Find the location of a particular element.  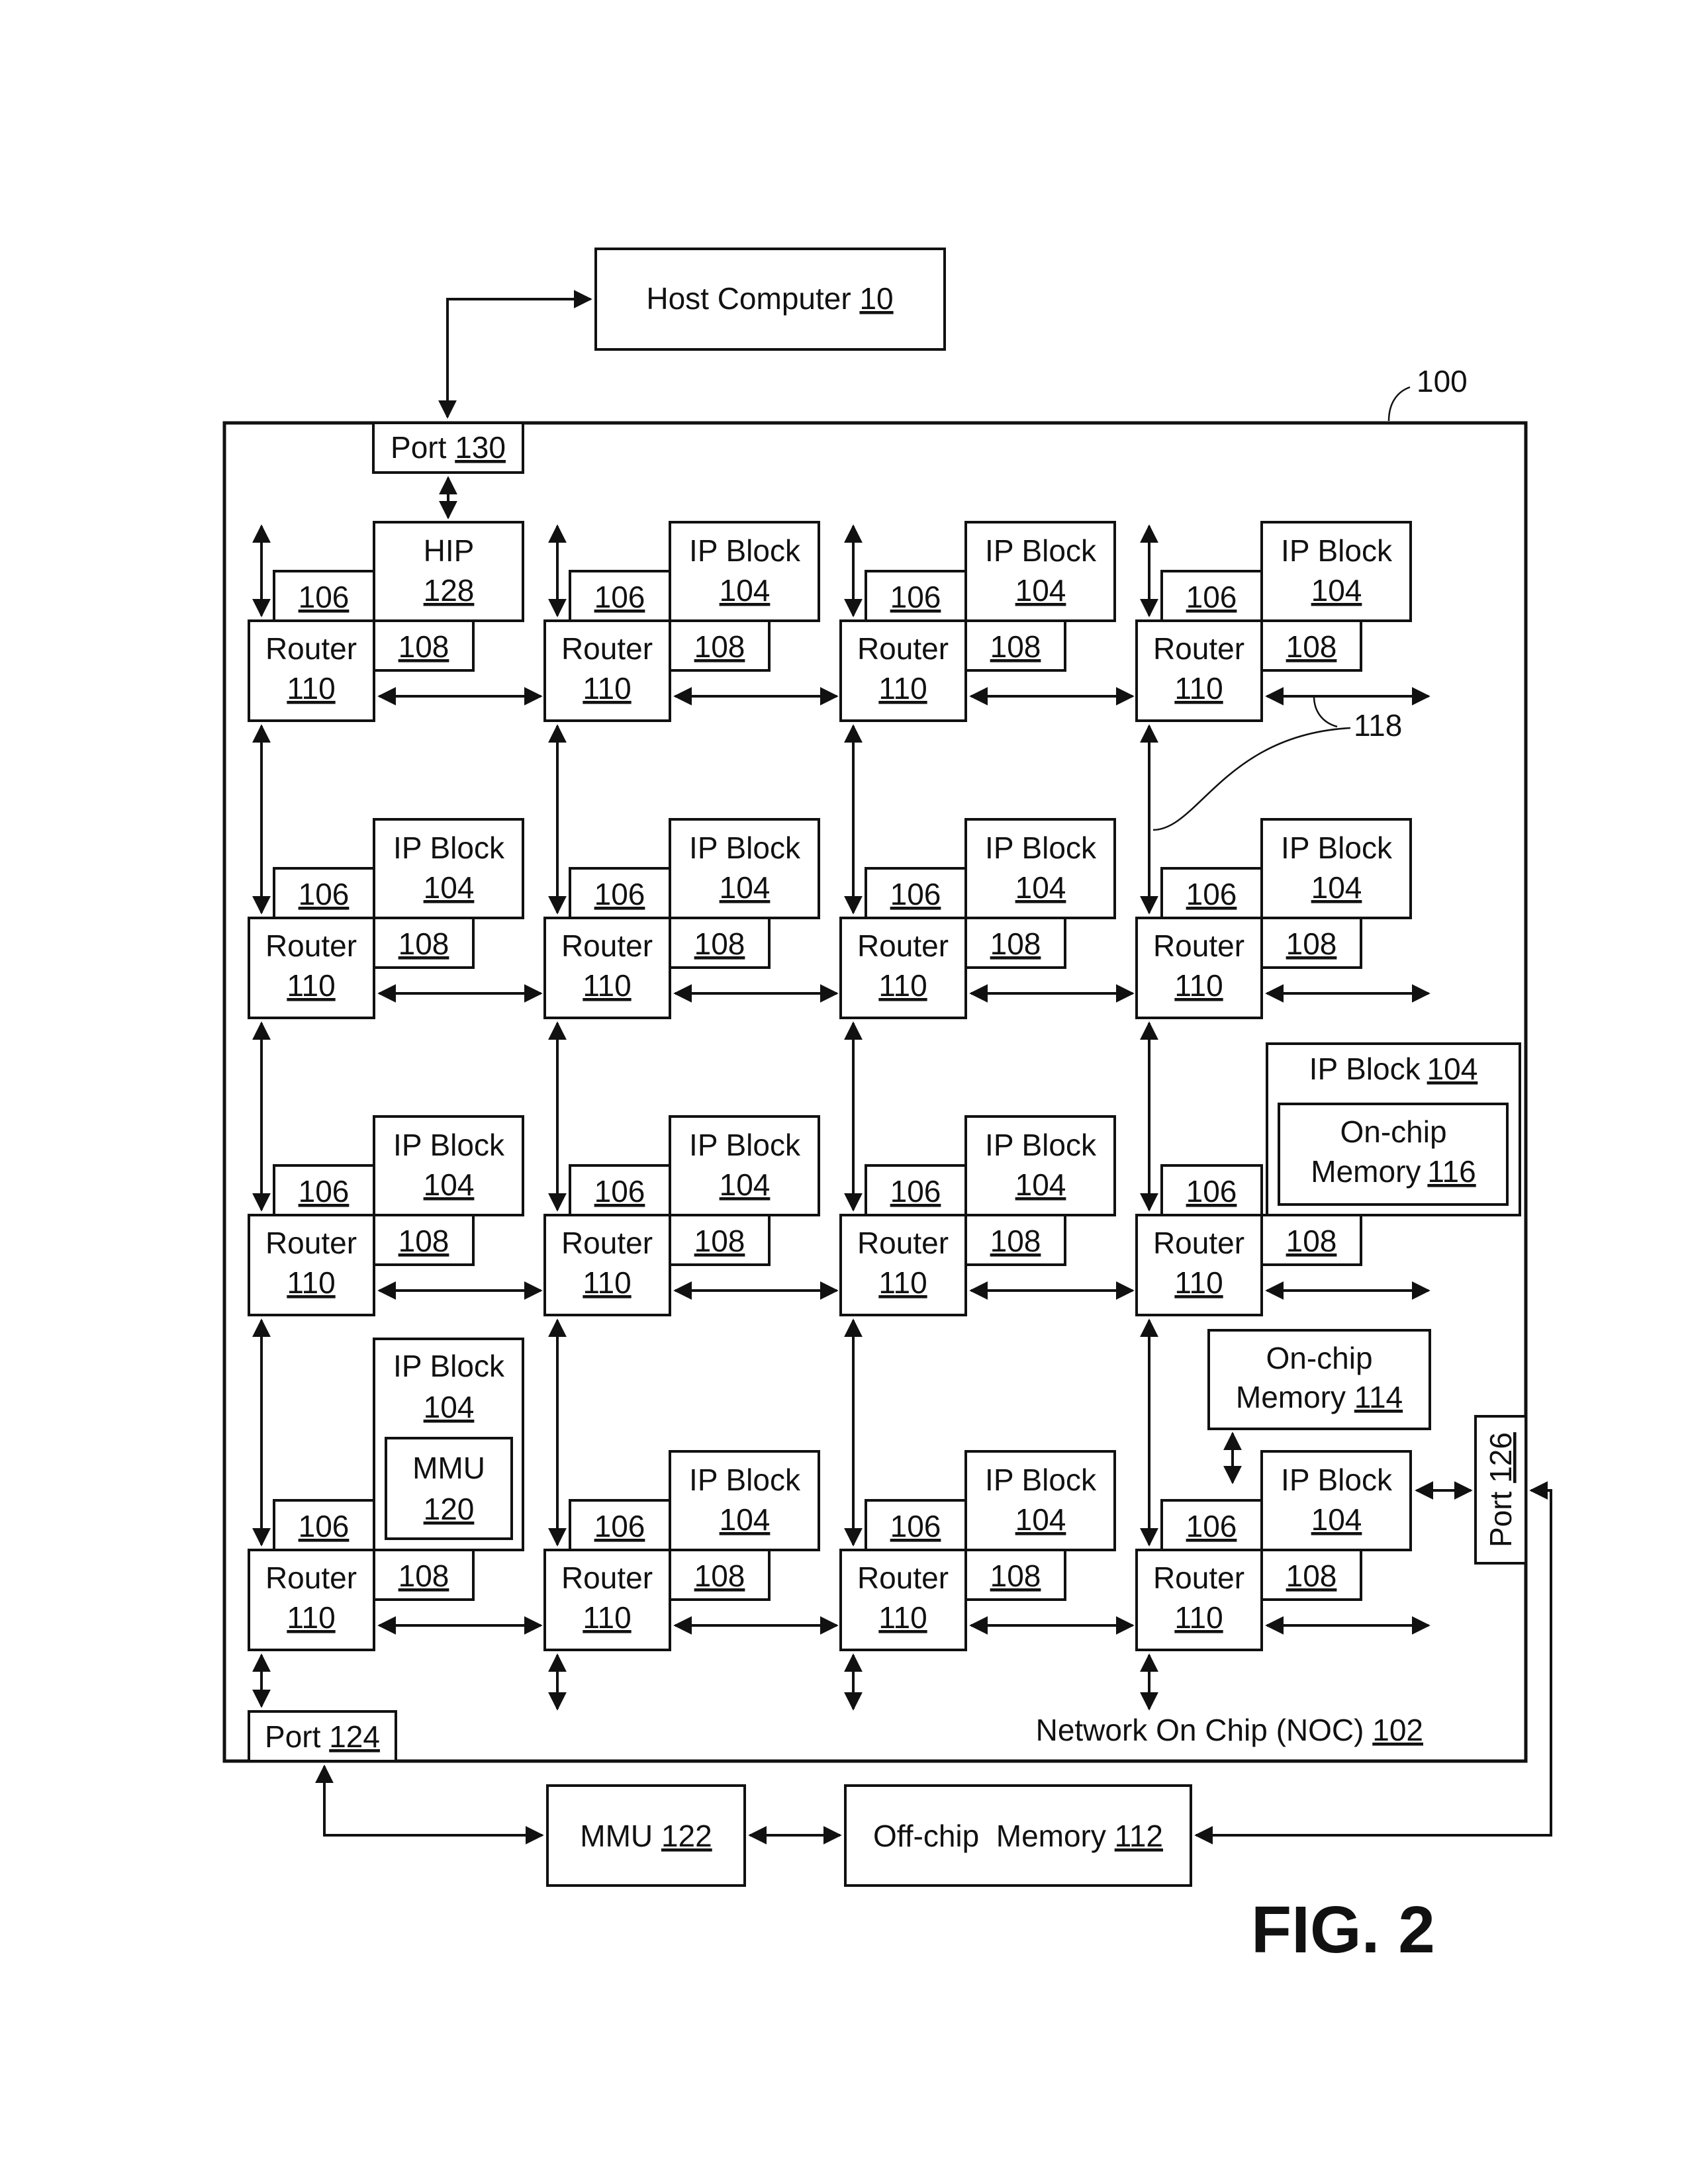

tile: IP Block 104 MMU 120 106 Router 110 108 is located at coordinates (395, 1513).